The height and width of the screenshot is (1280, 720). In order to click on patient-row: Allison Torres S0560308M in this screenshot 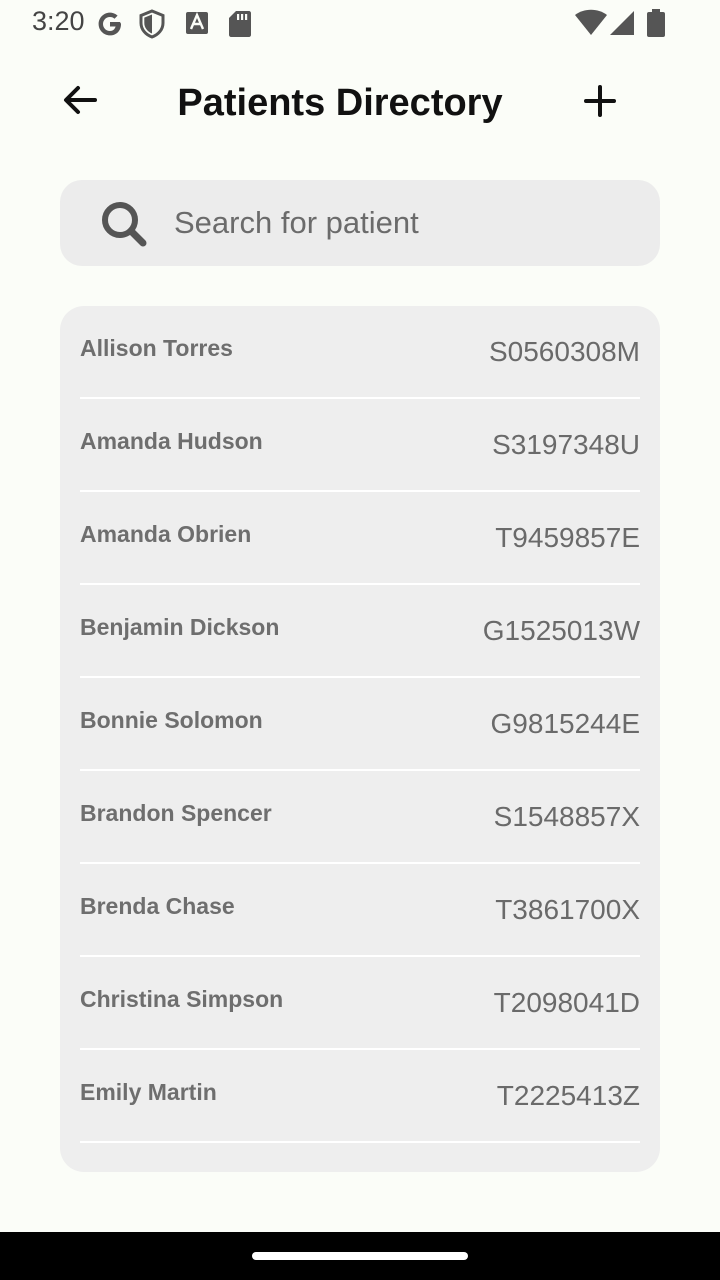, I will do `click(360, 352)`.